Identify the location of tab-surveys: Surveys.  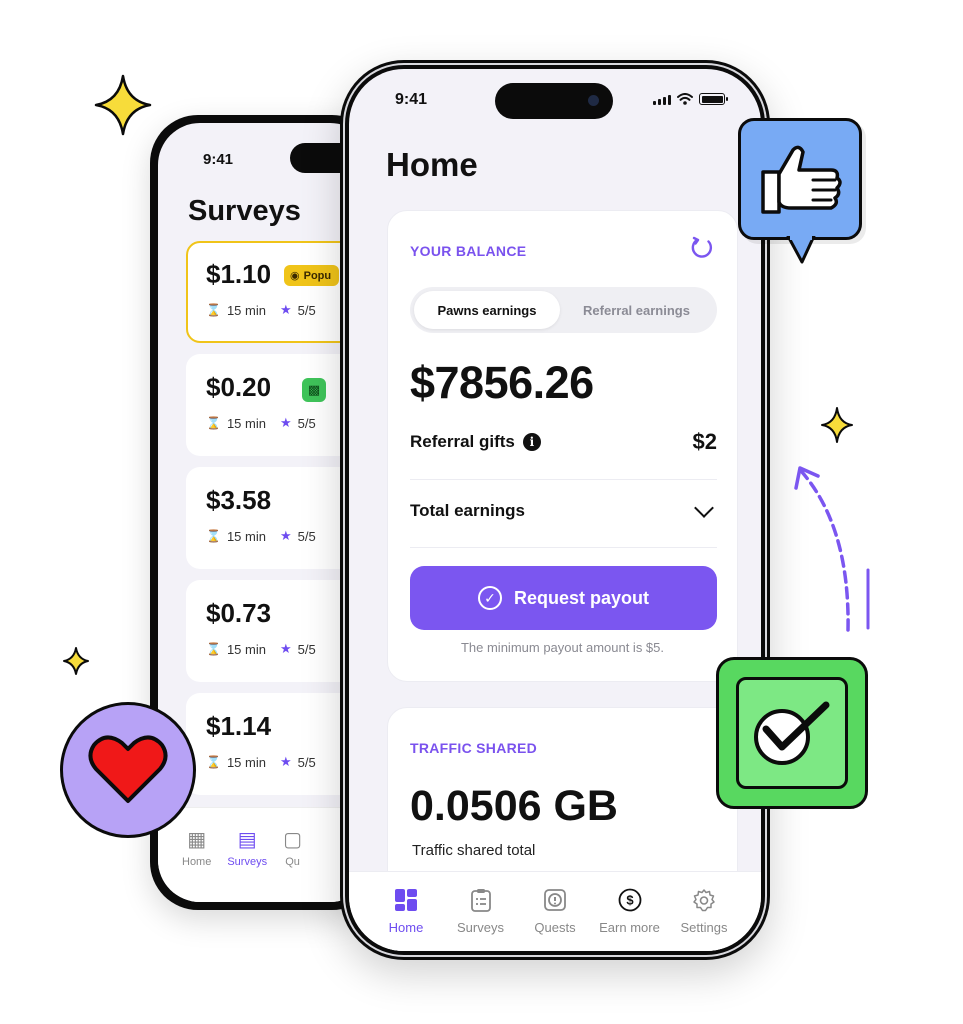
(481, 919).